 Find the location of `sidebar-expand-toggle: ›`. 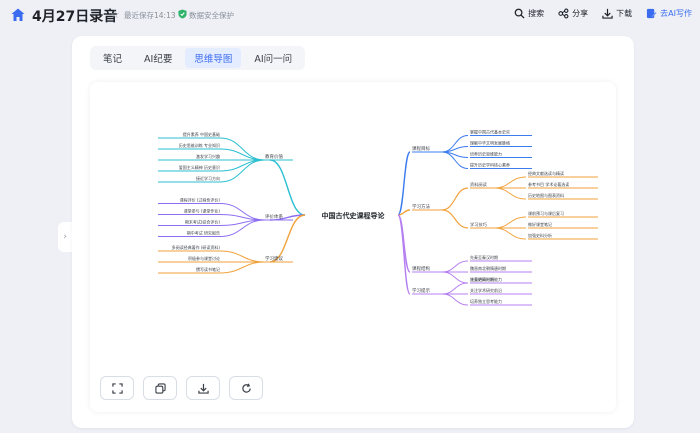

sidebar-expand-toggle: › is located at coordinates (65, 237).